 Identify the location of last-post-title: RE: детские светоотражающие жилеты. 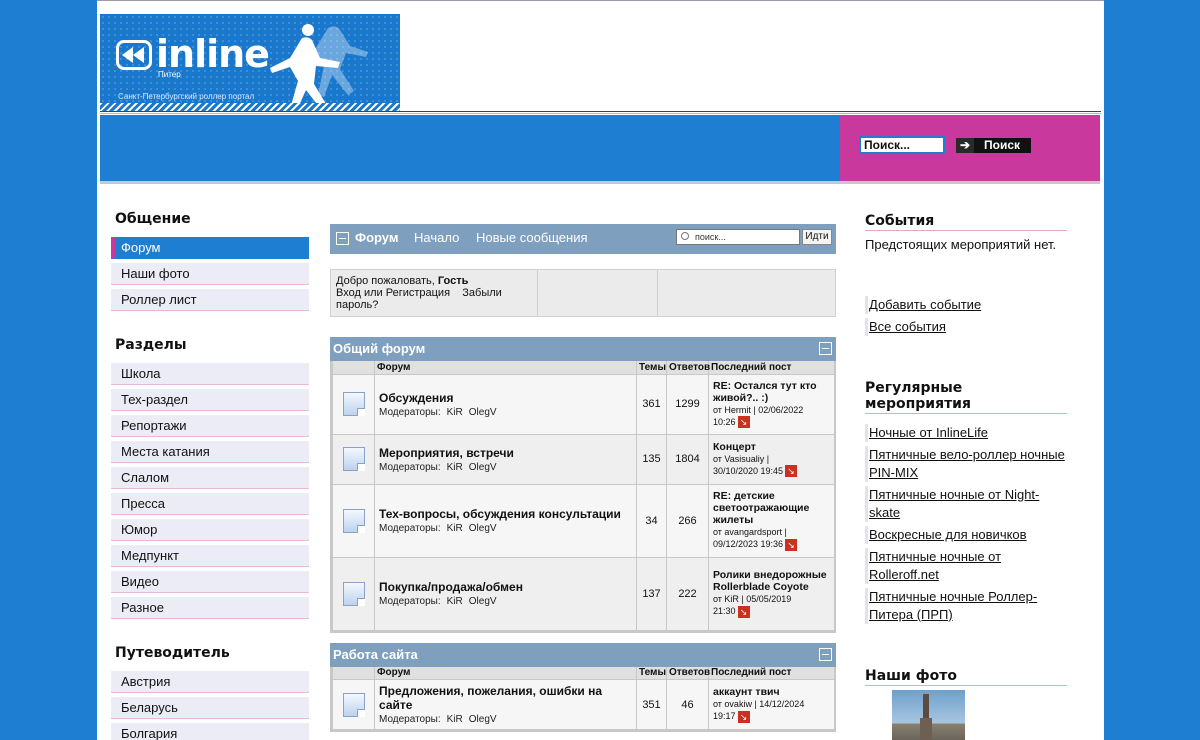
(771, 508).